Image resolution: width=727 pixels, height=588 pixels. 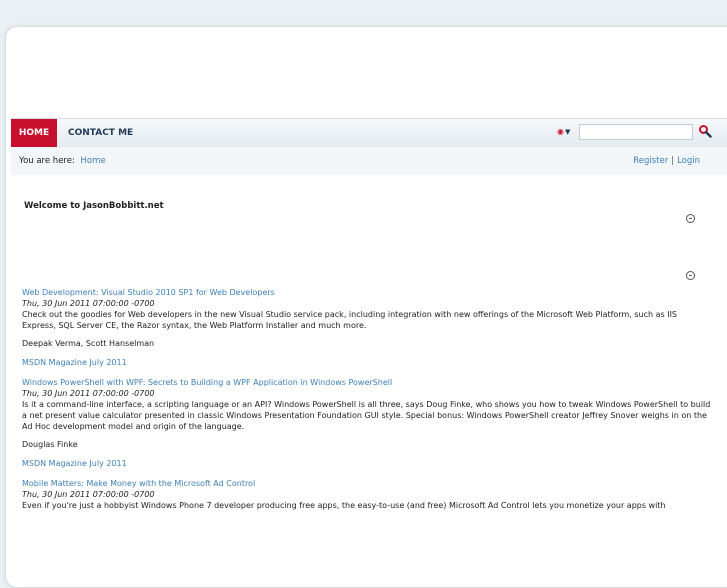 What do you see at coordinates (688, 161) in the screenshot?
I see `login-link: Login` at bounding box center [688, 161].